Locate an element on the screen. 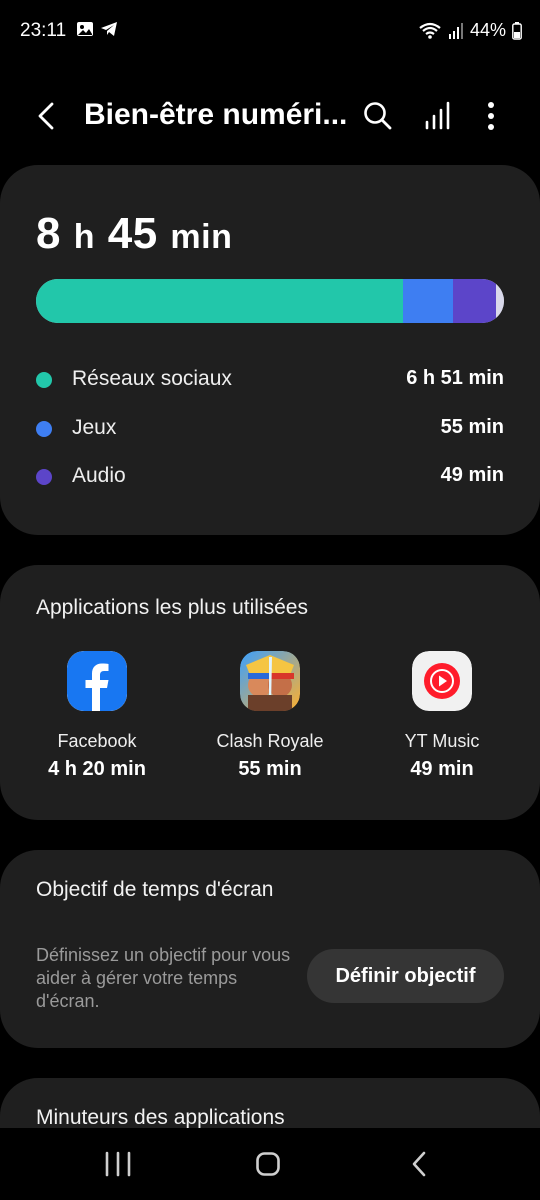 The image size is (540, 1200). back-button is located at coordinates (48, 116).